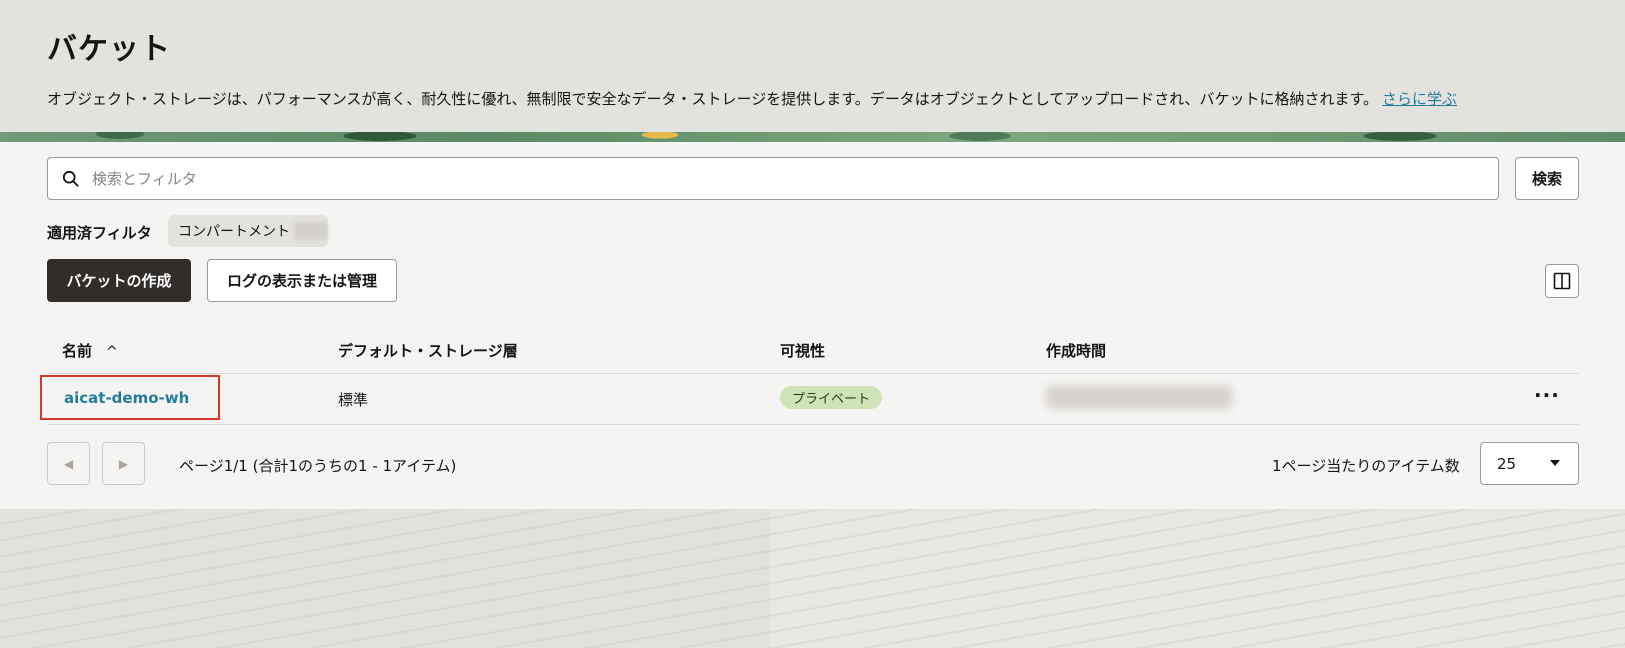 The height and width of the screenshot is (648, 1625). I want to click on items-per-page-value: 25, so click(1507, 463).